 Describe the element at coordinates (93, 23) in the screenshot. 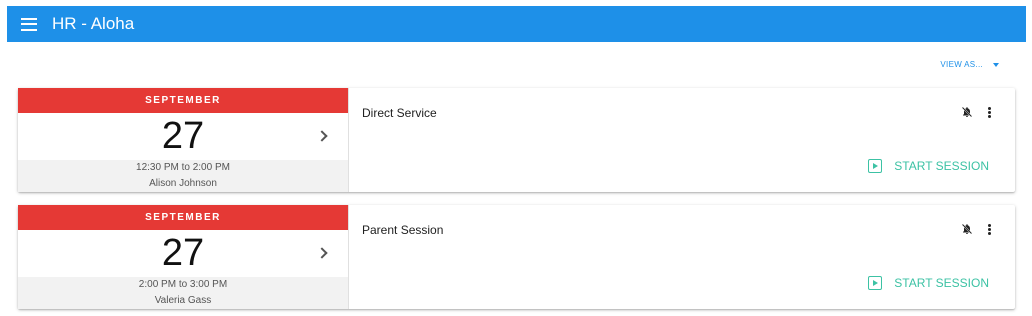

I see `app-title: HR - Aloha` at that location.